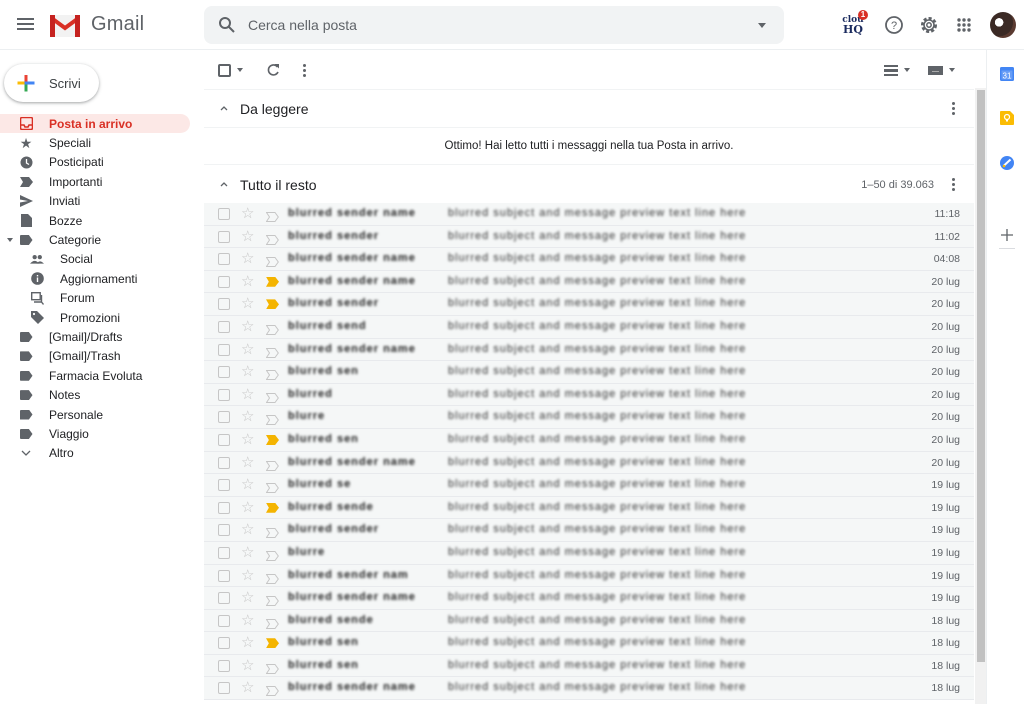 This screenshot has height=704, width=1024. I want to click on search-input, so click(488, 25).